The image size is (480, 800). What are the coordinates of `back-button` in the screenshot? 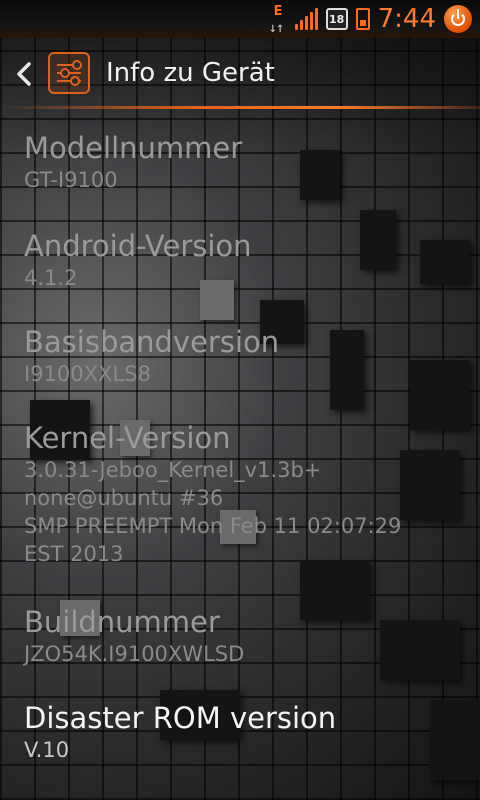 It's located at (24, 74).